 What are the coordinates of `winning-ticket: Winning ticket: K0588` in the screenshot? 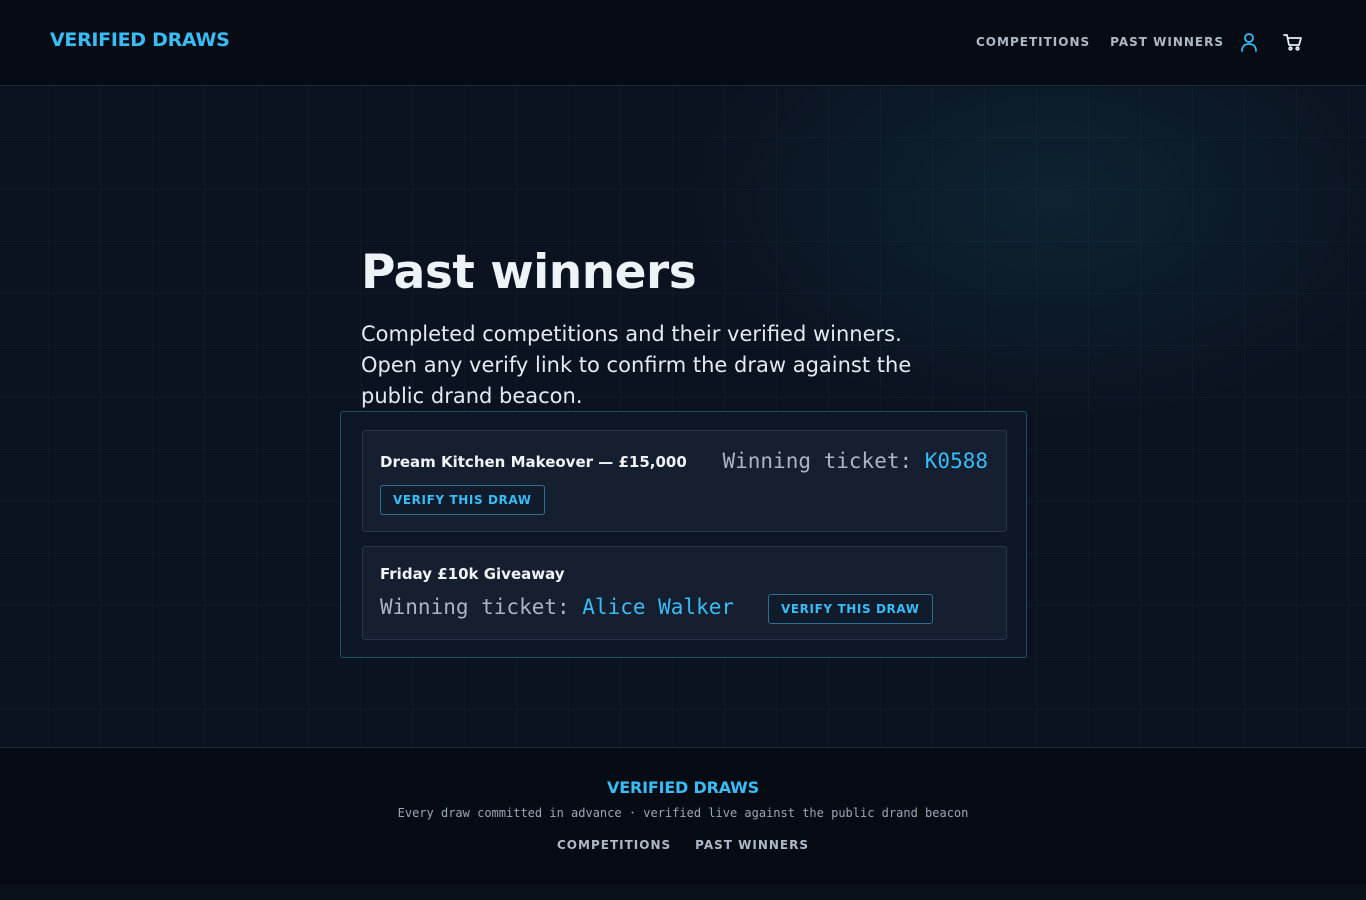 It's located at (855, 461).